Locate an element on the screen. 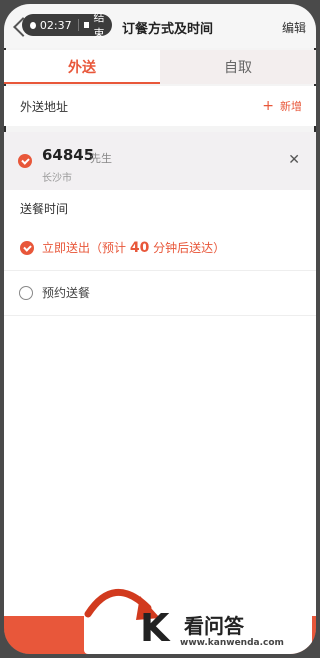  close-icon: ✕ is located at coordinates (294, 160).